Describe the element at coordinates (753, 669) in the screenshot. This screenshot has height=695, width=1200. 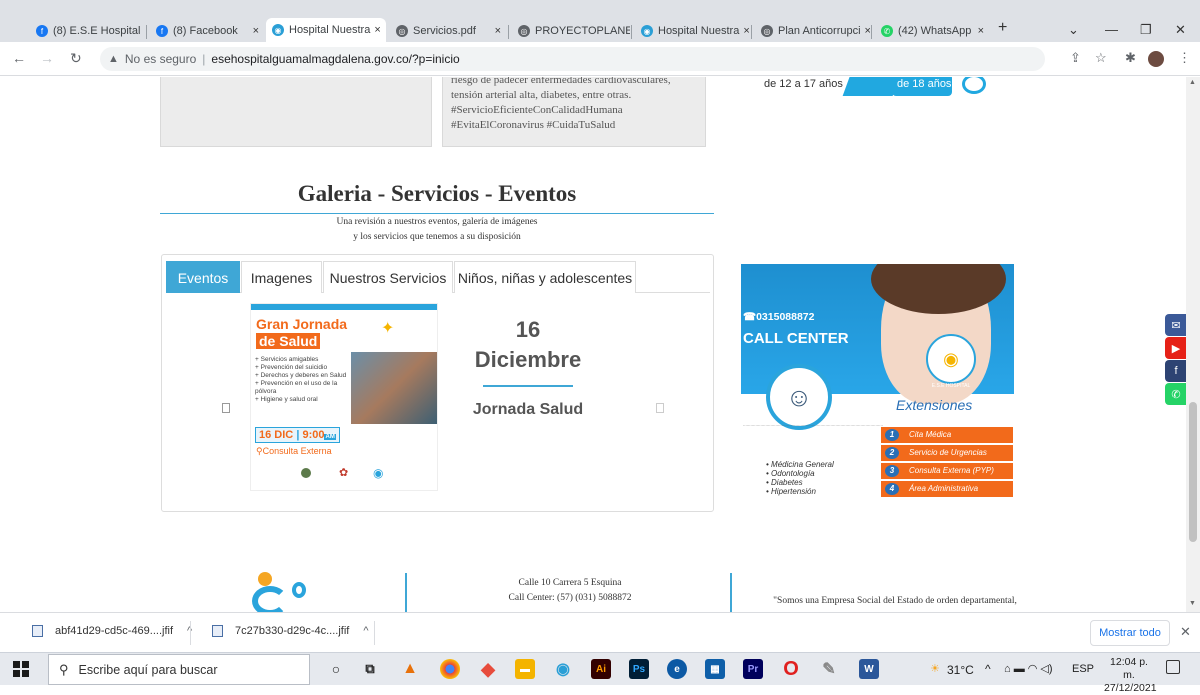
I see `premiere-icon: Pr` at that location.